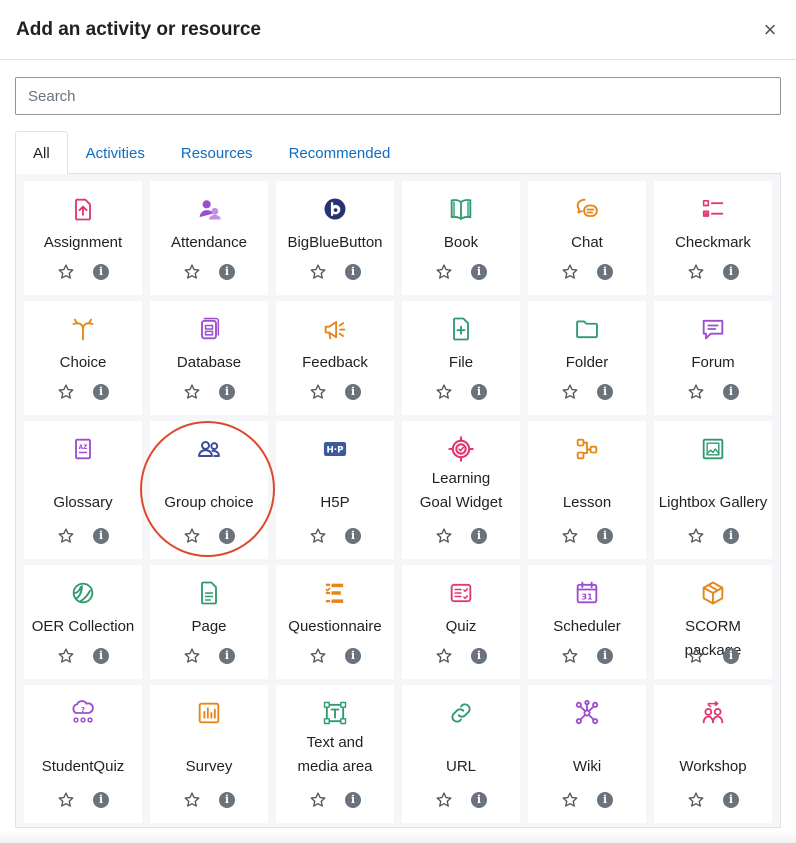  What do you see at coordinates (587, 490) in the screenshot?
I see `activity-card-lesson: Lesson i` at bounding box center [587, 490].